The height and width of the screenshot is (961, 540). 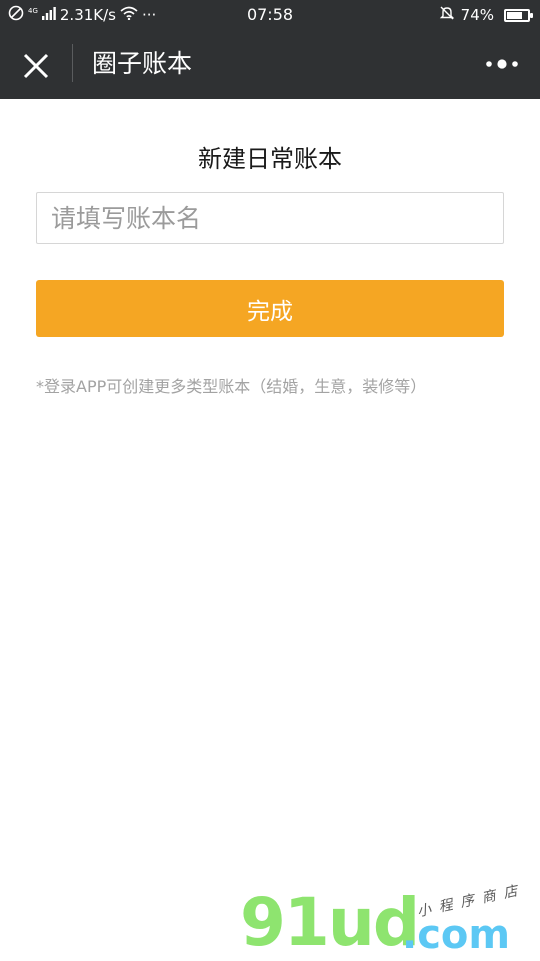 What do you see at coordinates (270, 218) in the screenshot?
I see `ledger-name-input` at bounding box center [270, 218].